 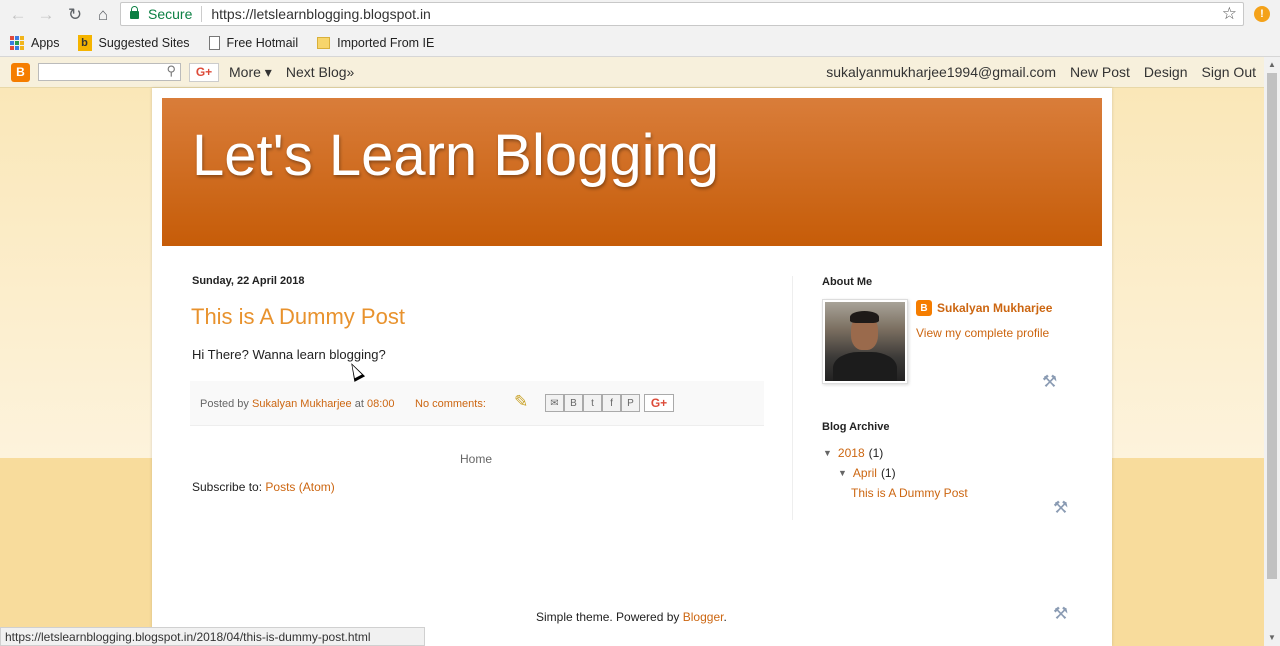 What do you see at coordinates (1262, 14) in the screenshot?
I see `update-alert-icon: !` at bounding box center [1262, 14].